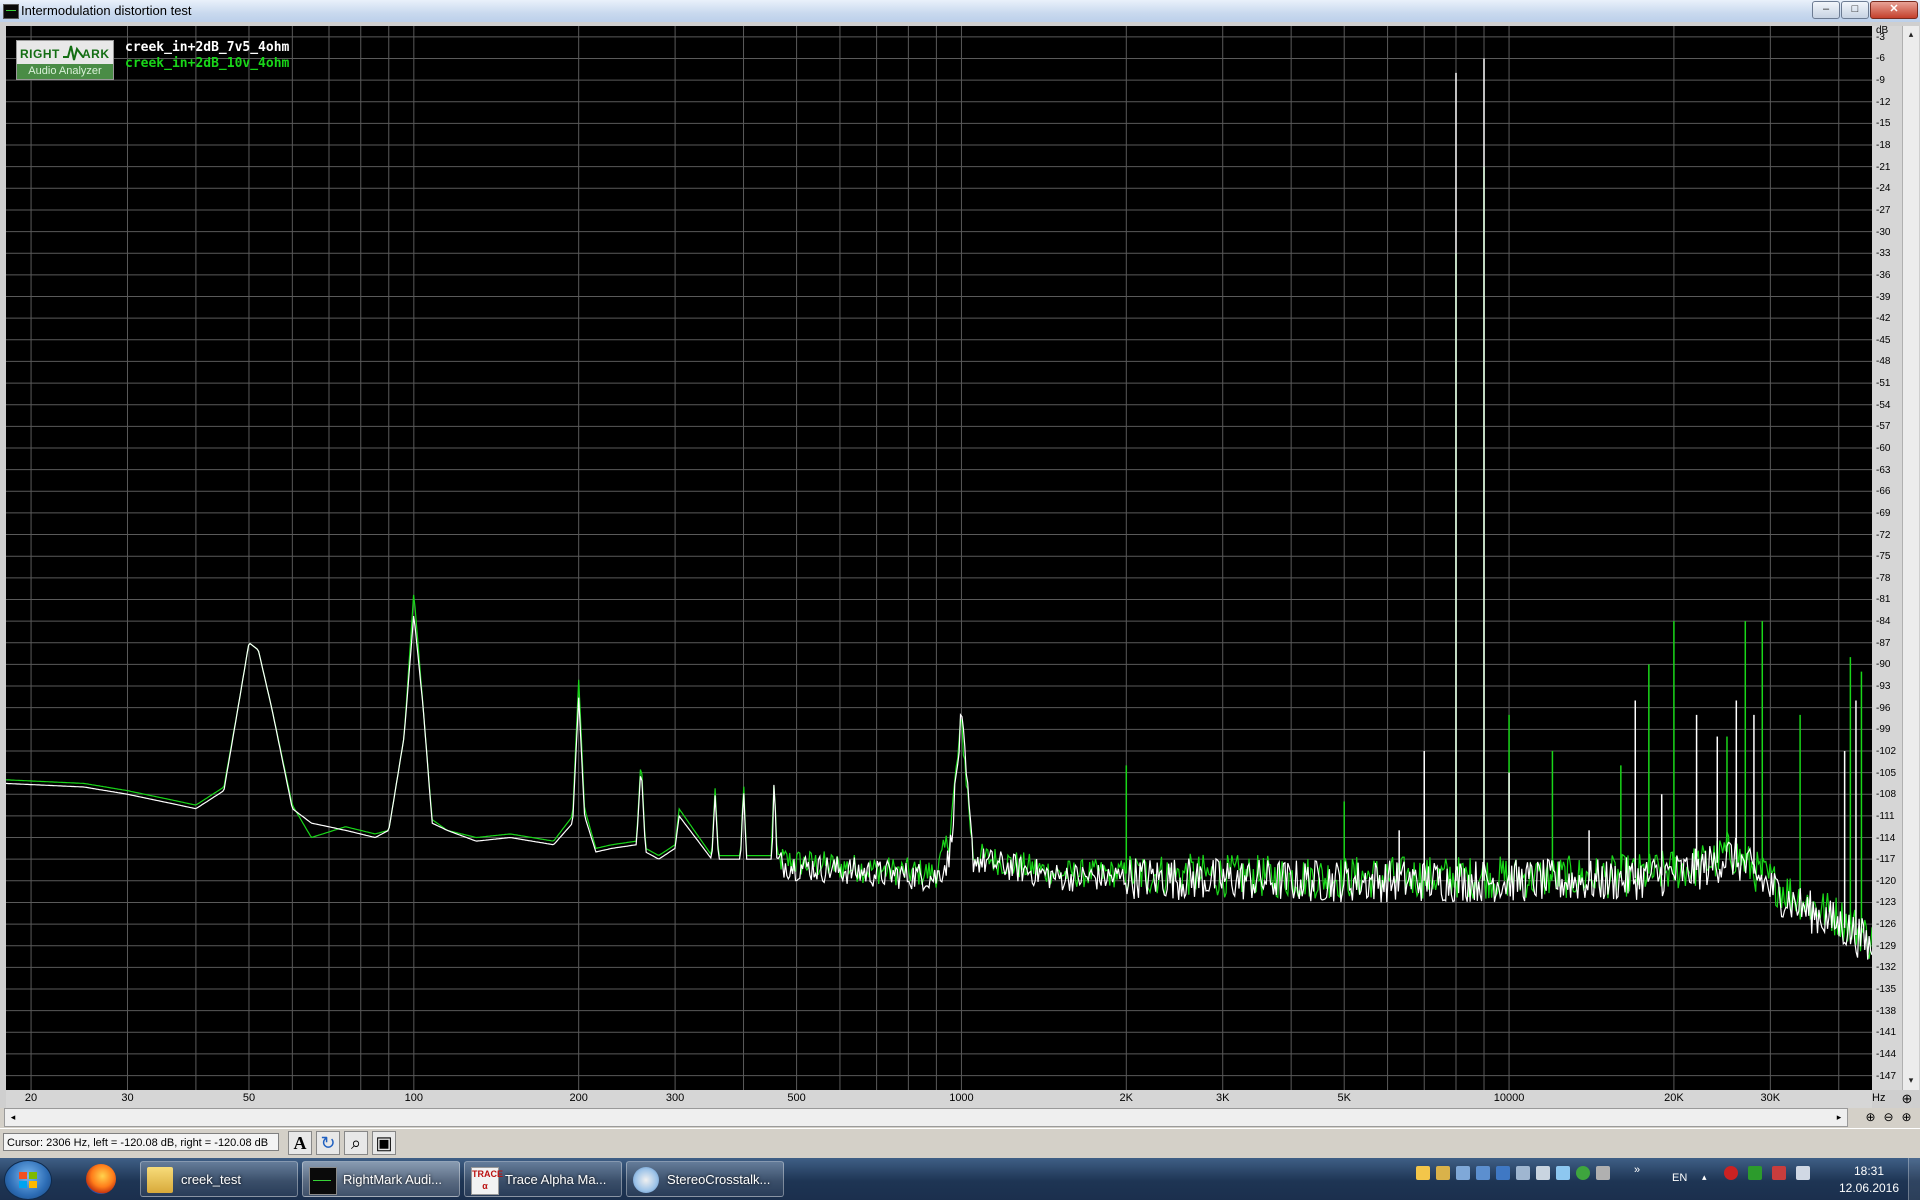 The height and width of the screenshot is (1200, 1920). What do you see at coordinates (1880, 37) in the screenshot?
I see `y-tick-label: -3` at bounding box center [1880, 37].